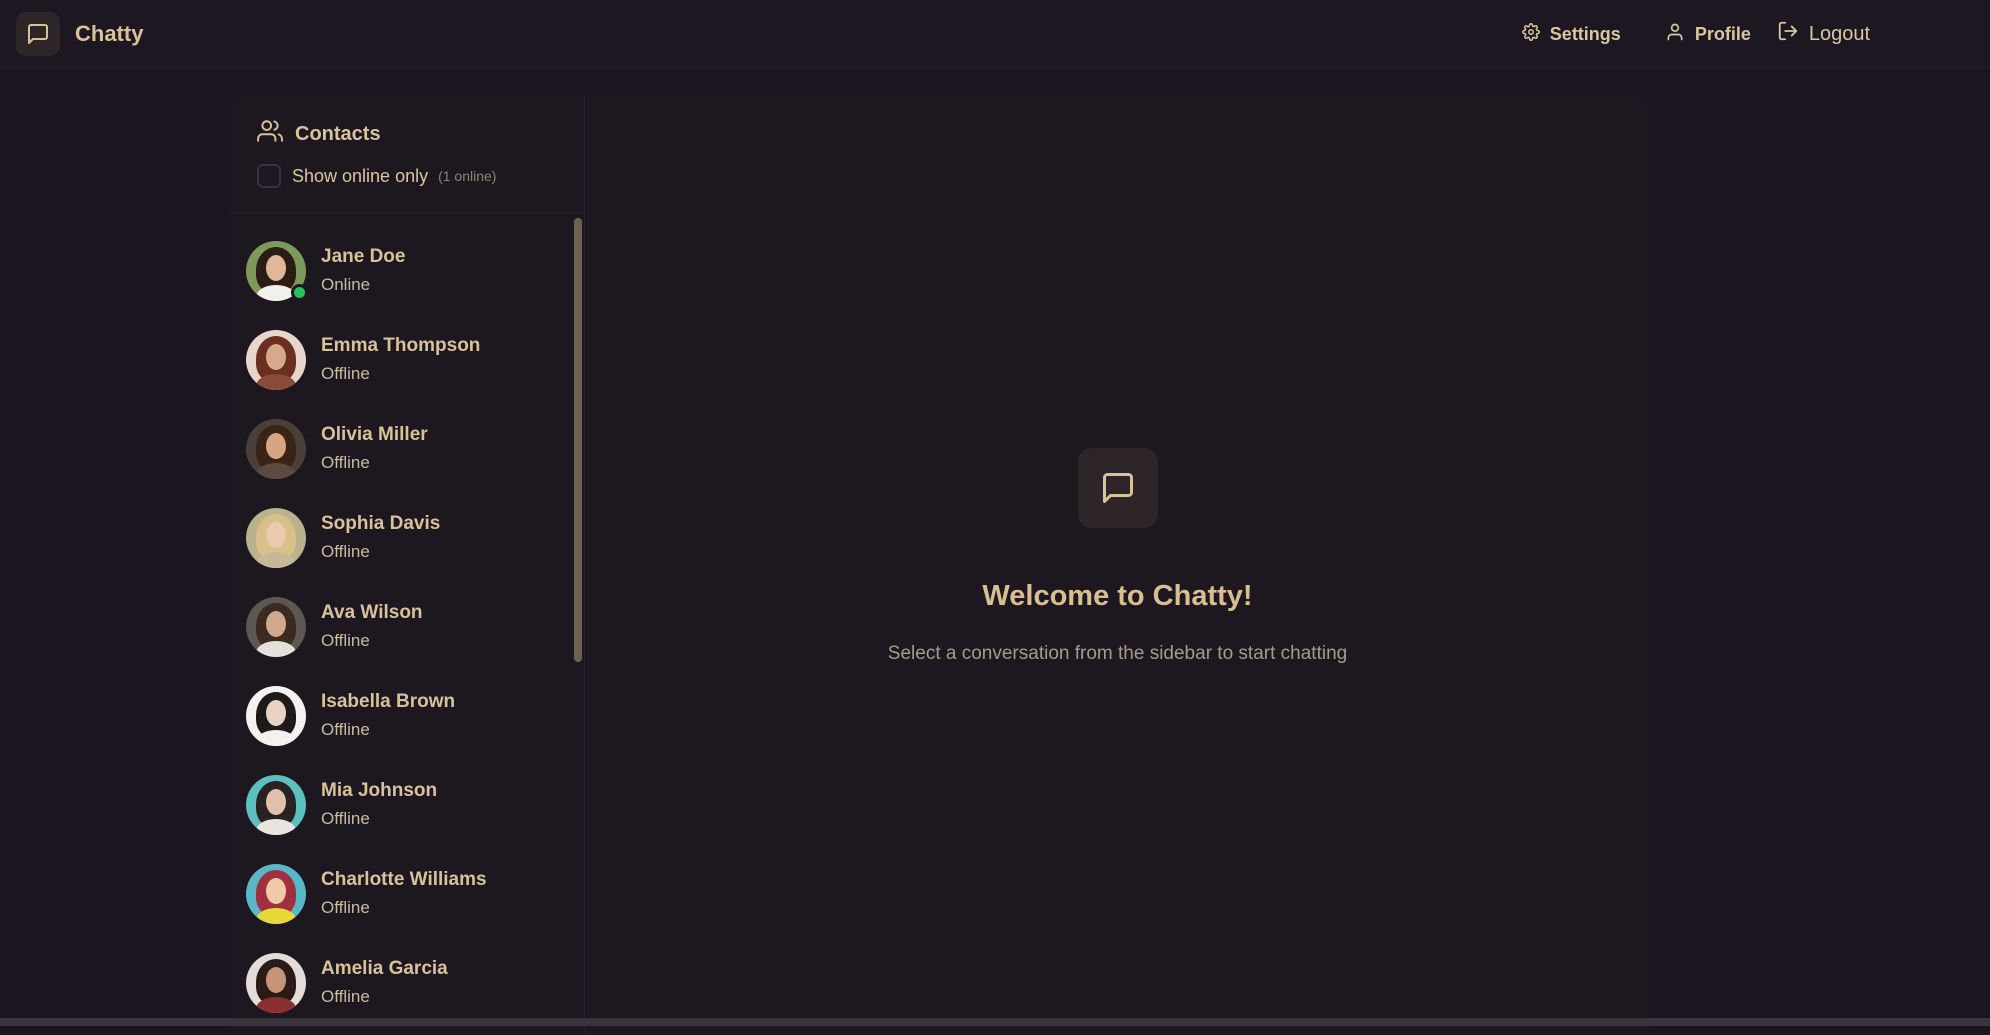 This screenshot has height=1035, width=1990. What do you see at coordinates (402, 537) in the screenshot?
I see `contact-item: Sophia Davis Offline` at bounding box center [402, 537].